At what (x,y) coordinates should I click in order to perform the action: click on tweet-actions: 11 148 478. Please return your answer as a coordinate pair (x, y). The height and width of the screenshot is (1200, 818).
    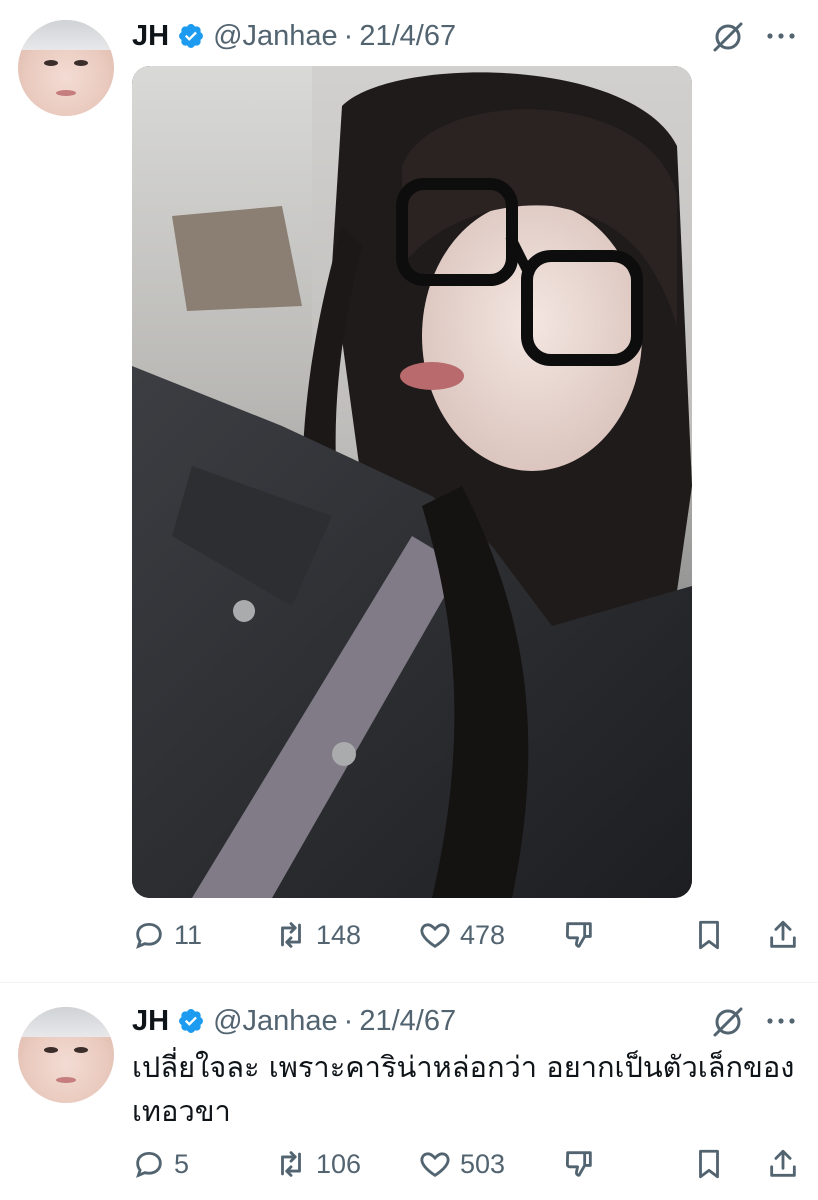
    Looking at the image, I should click on (467, 935).